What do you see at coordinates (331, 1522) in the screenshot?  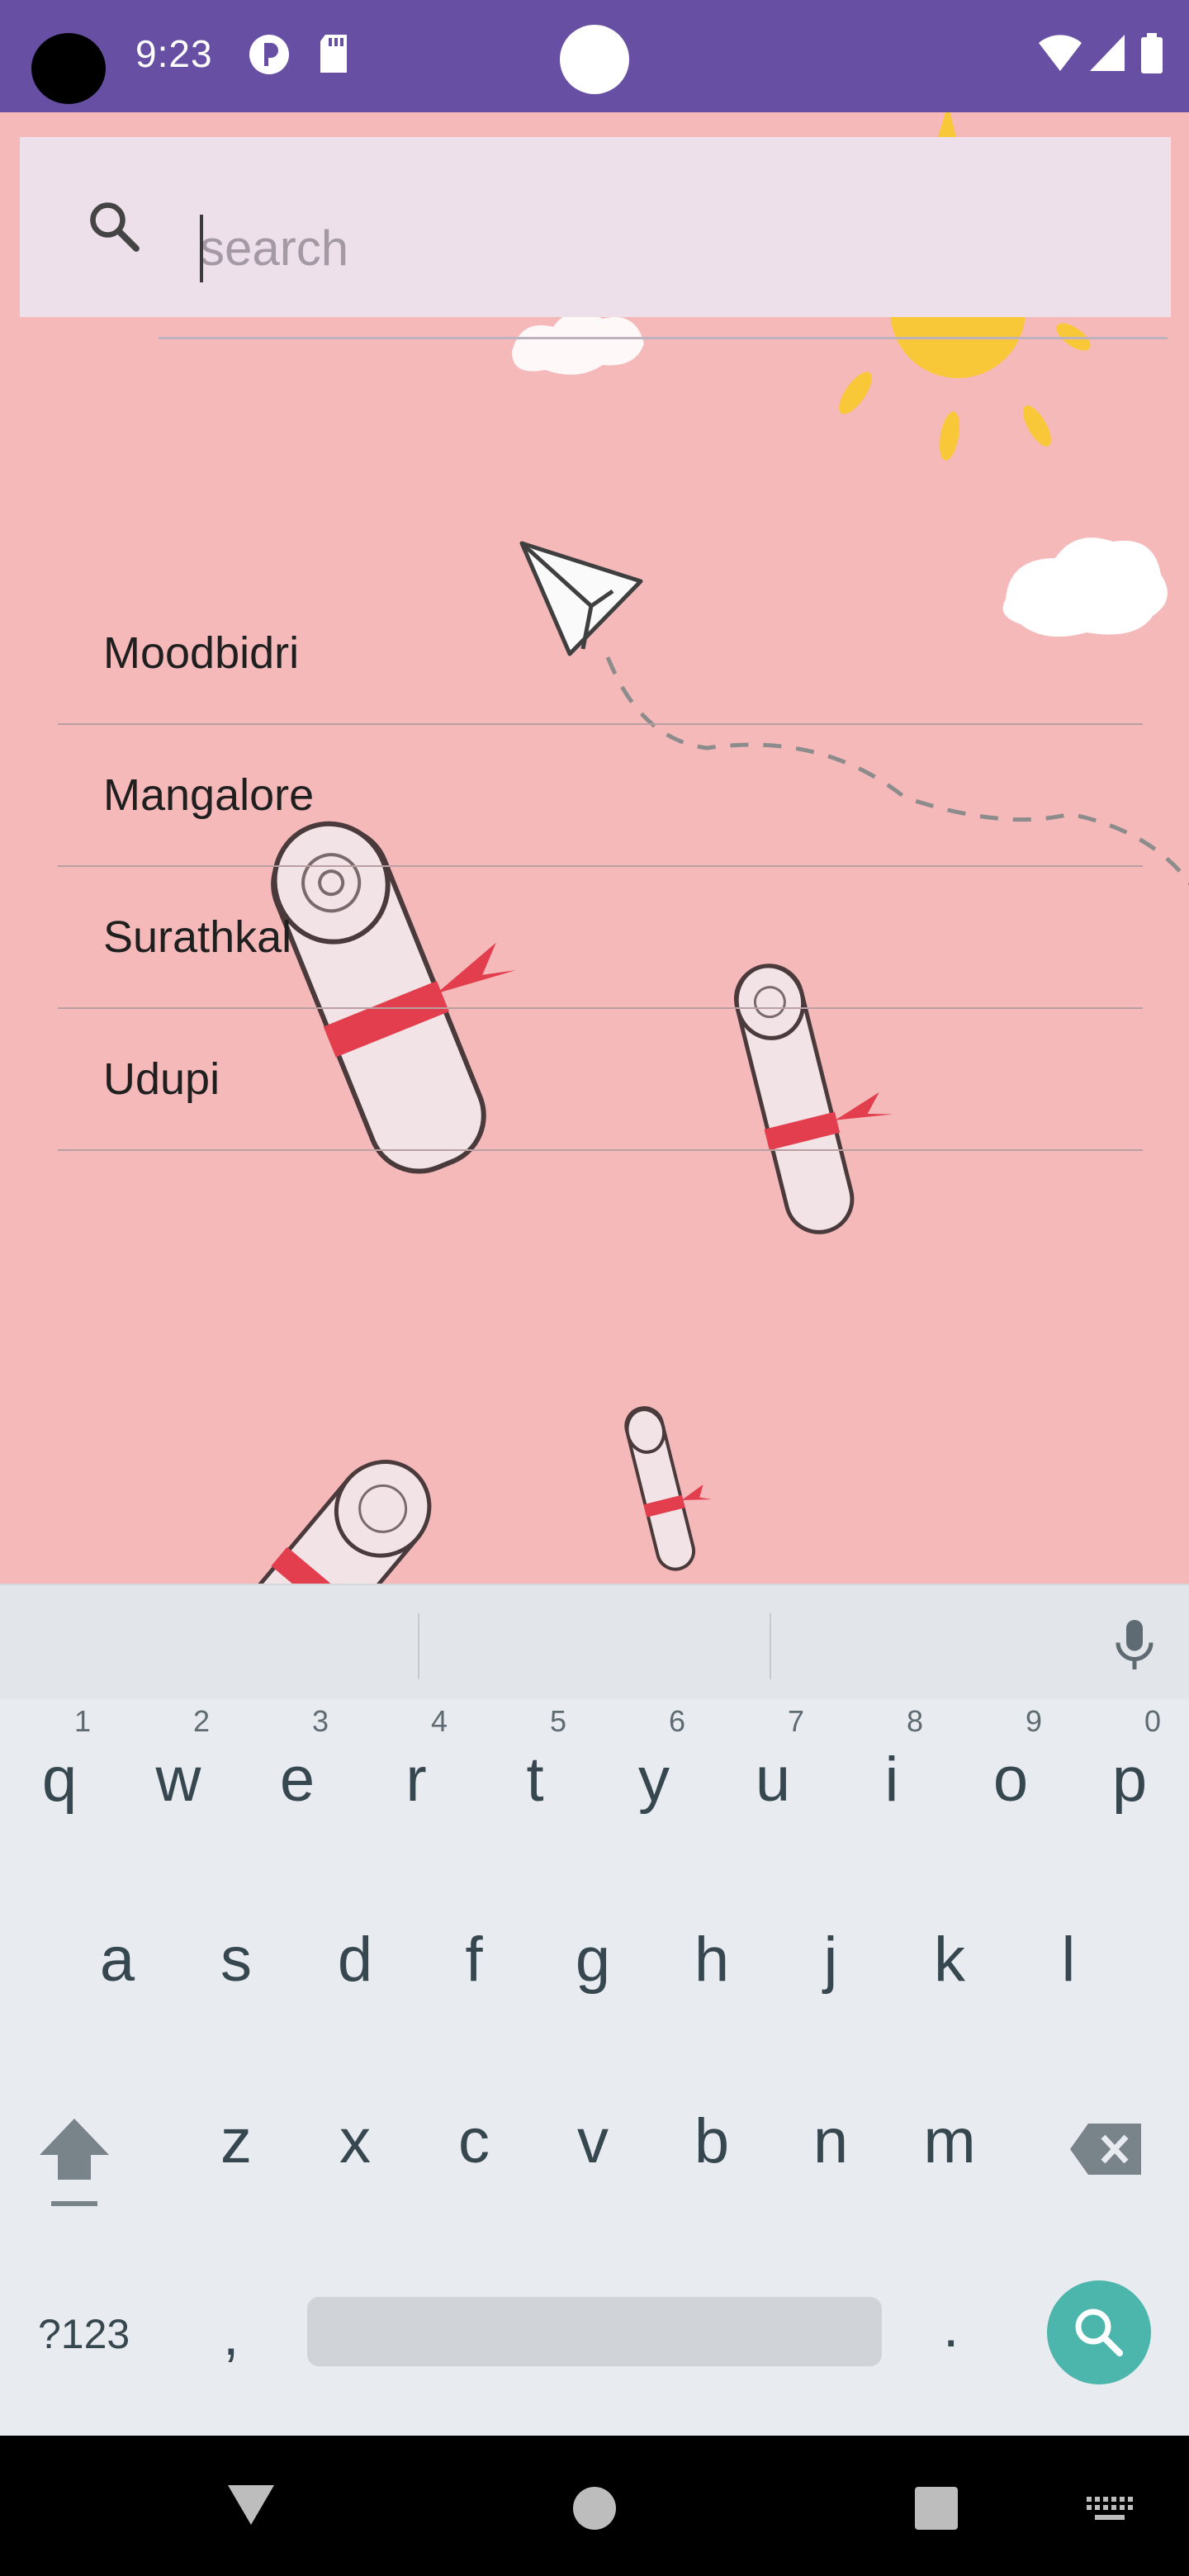 I see `scroll-illustration-bottom` at bounding box center [331, 1522].